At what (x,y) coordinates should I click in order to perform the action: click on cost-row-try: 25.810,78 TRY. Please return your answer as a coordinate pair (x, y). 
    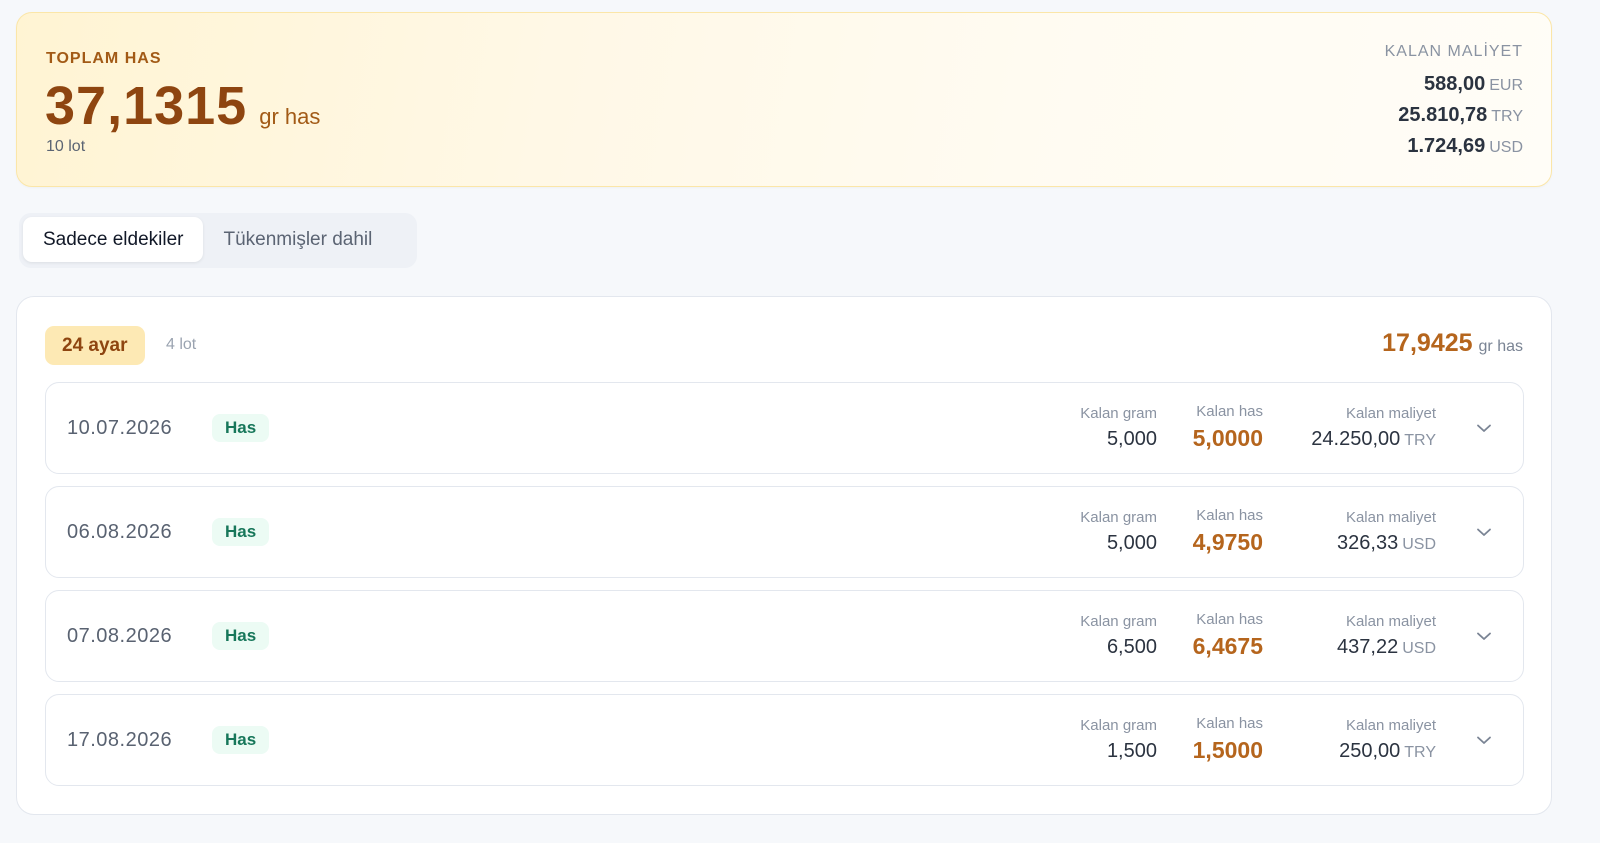
    Looking at the image, I should click on (1454, 115).